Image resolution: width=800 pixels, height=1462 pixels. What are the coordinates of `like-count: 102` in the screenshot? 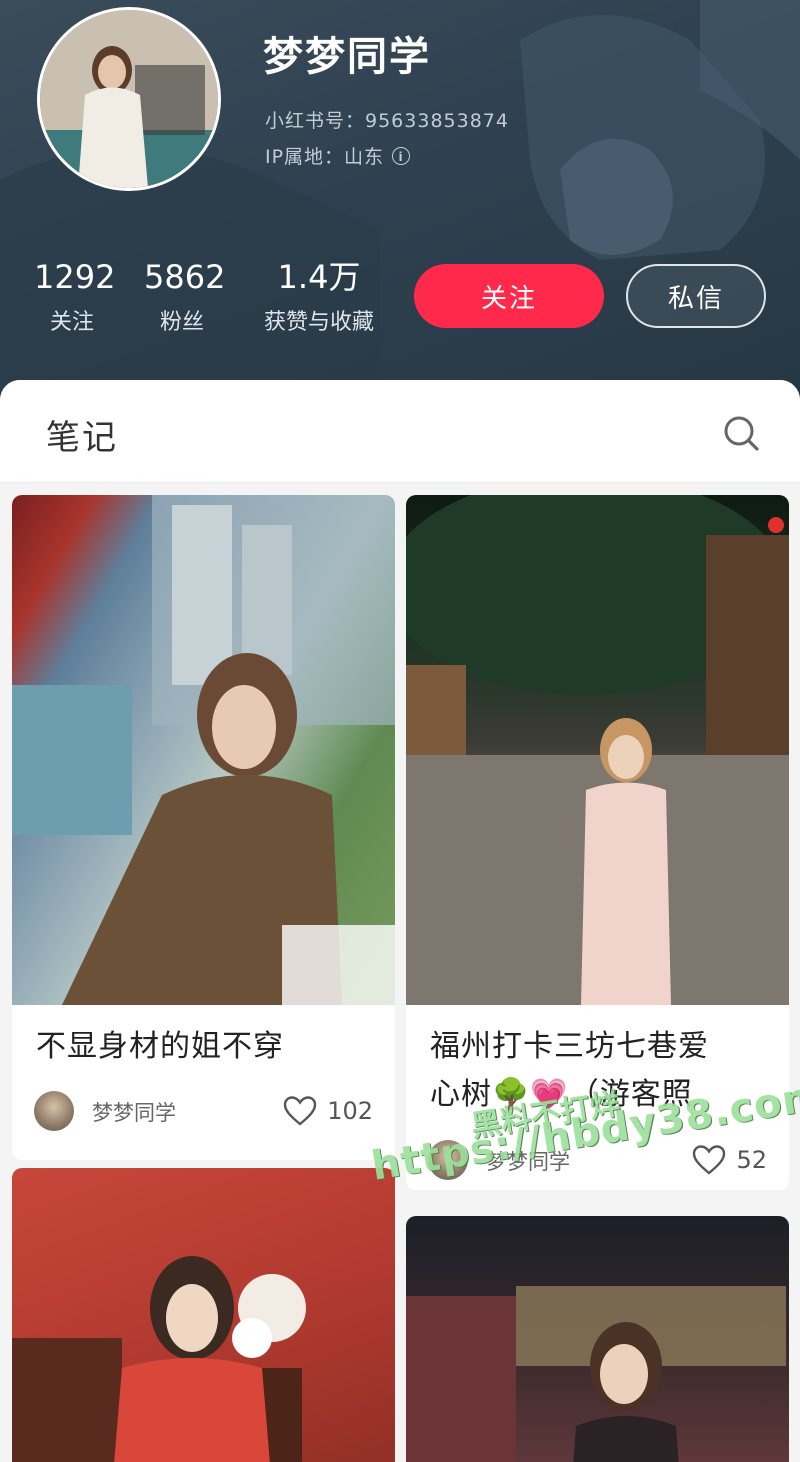 It's located at (350, 1111).